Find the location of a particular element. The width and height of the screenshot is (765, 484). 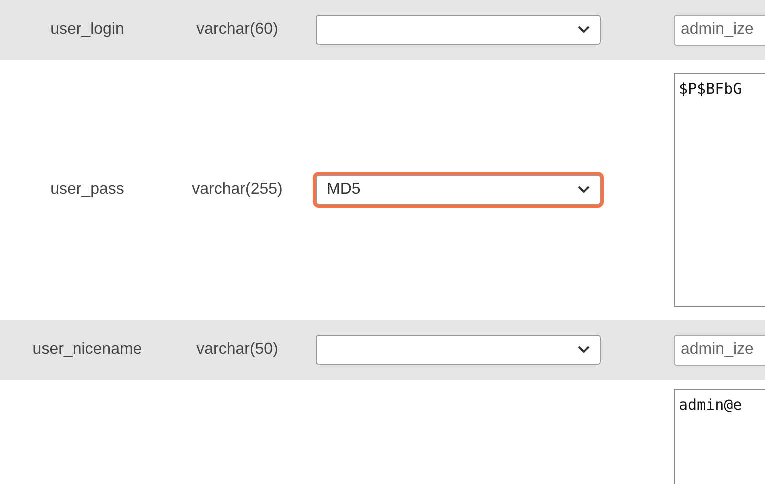

column-name: user_pass is located at coordinates (88, 190).